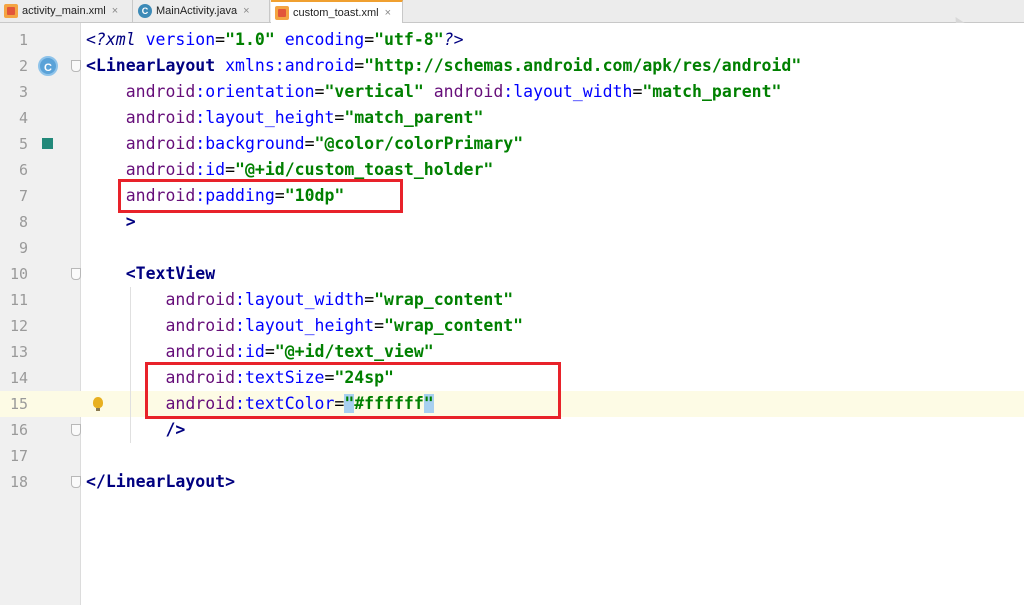 The height and width of the screenshot is (605, 1024). I want to click on line-number: 13, so click(18, 352).